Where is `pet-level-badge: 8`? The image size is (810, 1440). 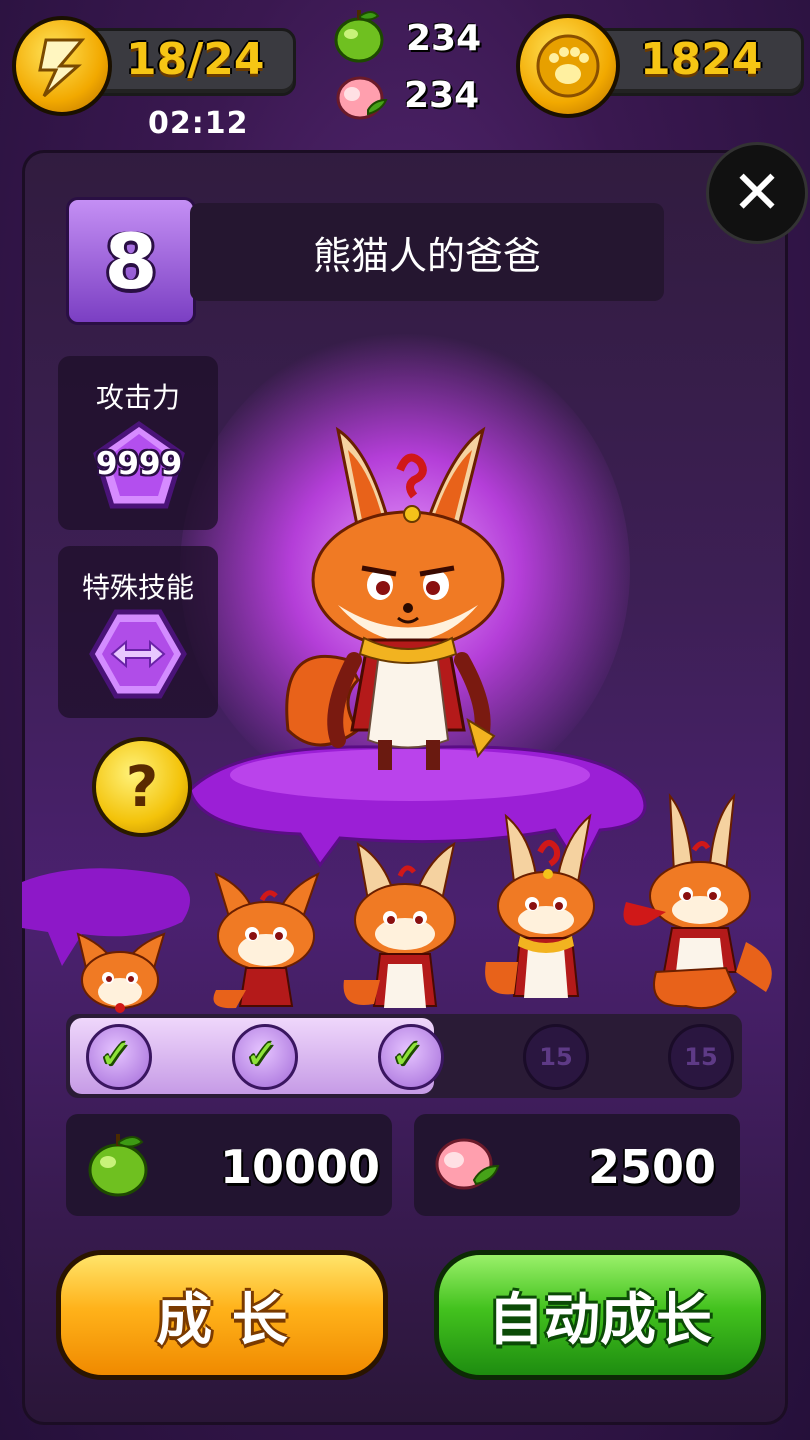
pet-level-badge: 8 is located at coordinates (131, 261).